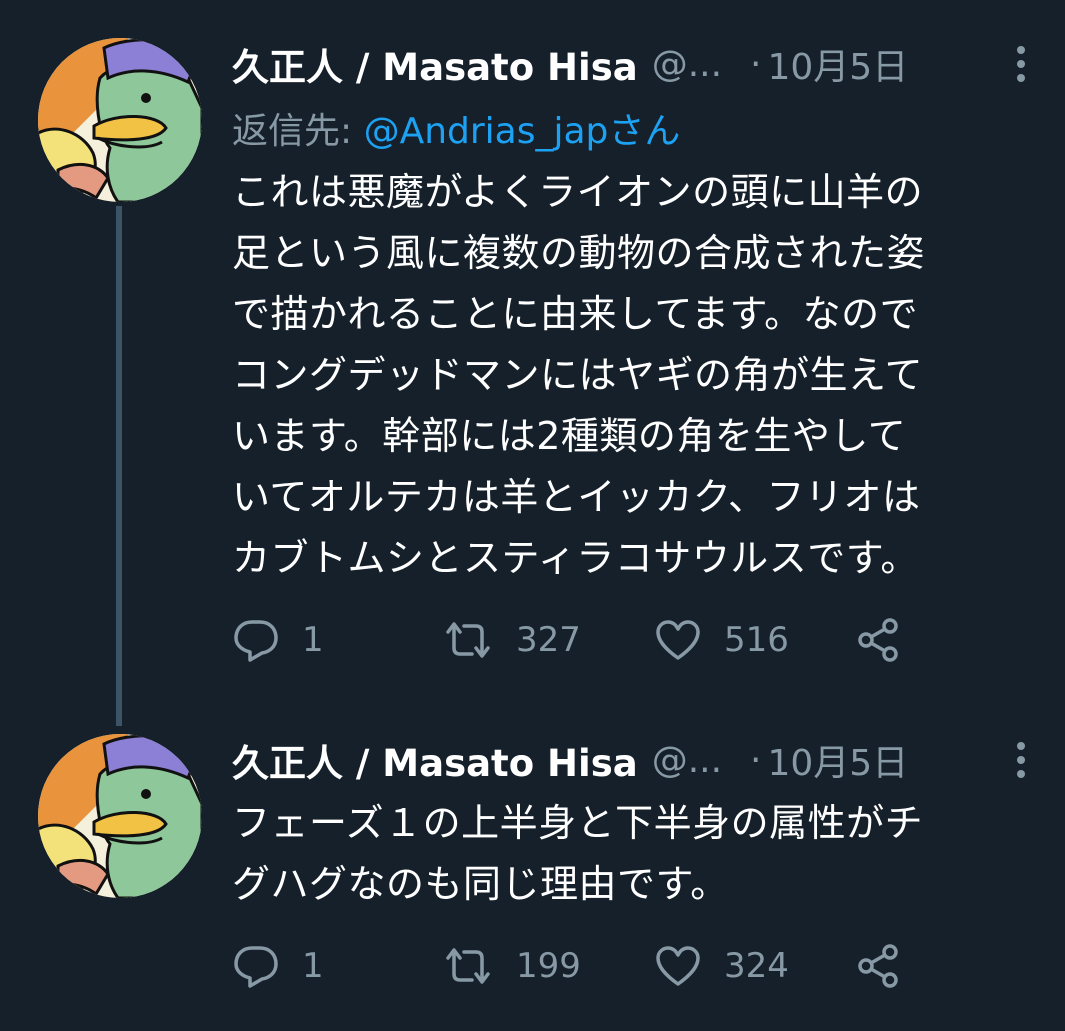 This screenshot has height=1031, width=1065. I want to click on reply-to-mention: @Andrias_japさん, so click(522, 131).